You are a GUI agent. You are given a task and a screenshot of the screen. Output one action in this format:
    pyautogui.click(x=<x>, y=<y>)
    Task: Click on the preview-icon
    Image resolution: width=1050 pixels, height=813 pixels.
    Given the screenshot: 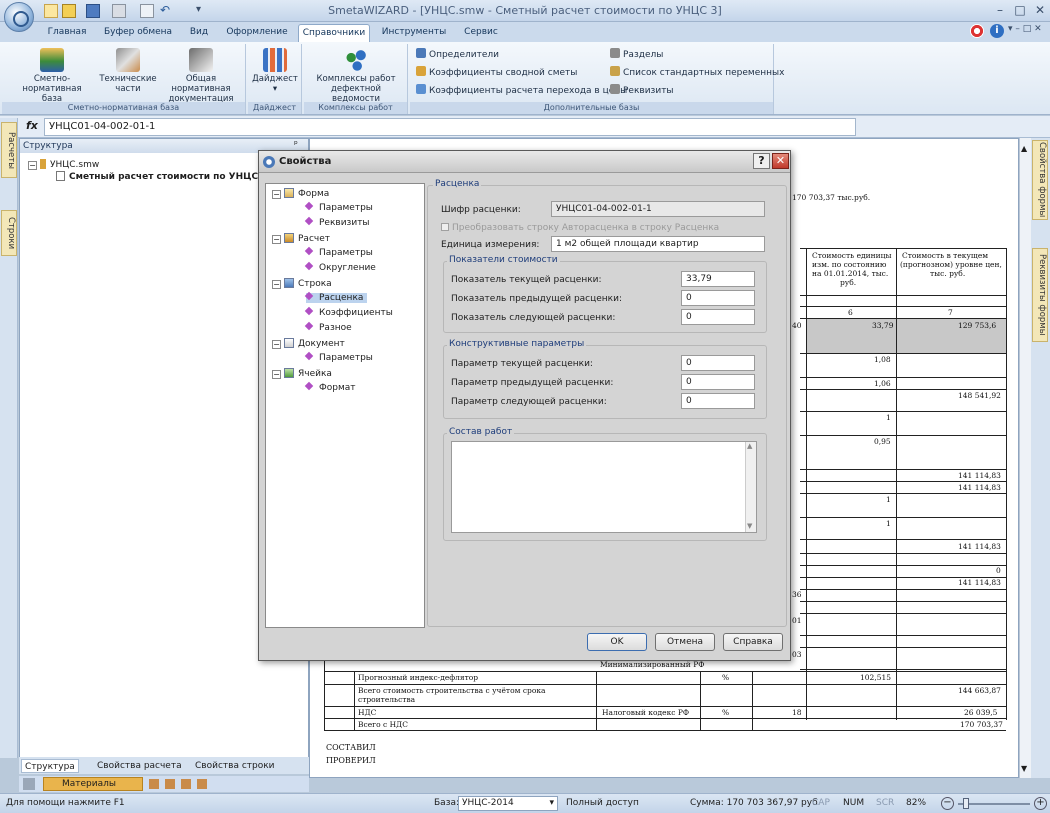 What is the action you would take?
    pyautogui.click(x=147, y=11)
    